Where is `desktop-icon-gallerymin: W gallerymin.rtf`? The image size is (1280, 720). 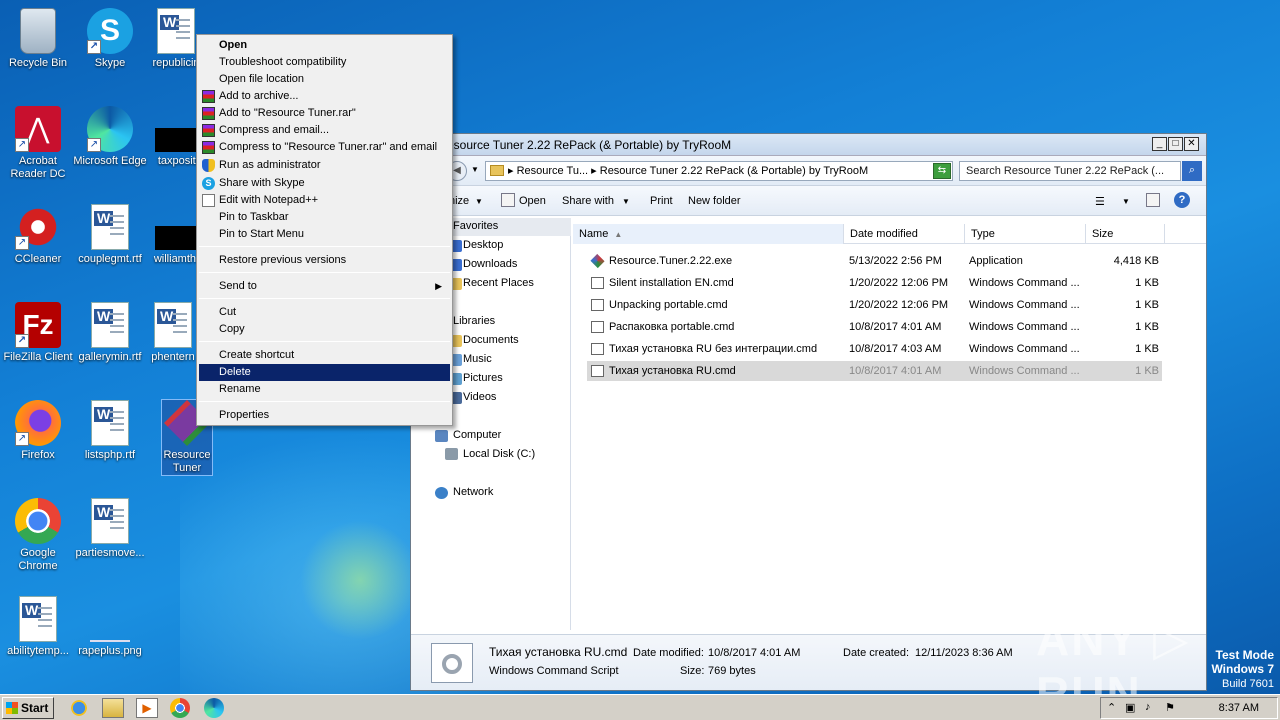 desktop-icon-gallerymin: W gallerymin.rtf is located at coordinates (110, 333).